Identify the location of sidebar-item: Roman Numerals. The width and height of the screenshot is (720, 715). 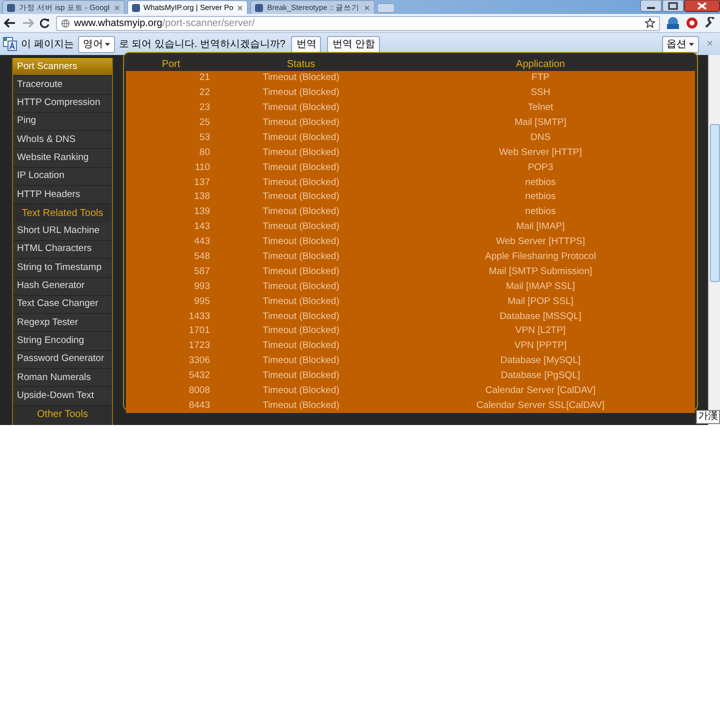
(62, 378).